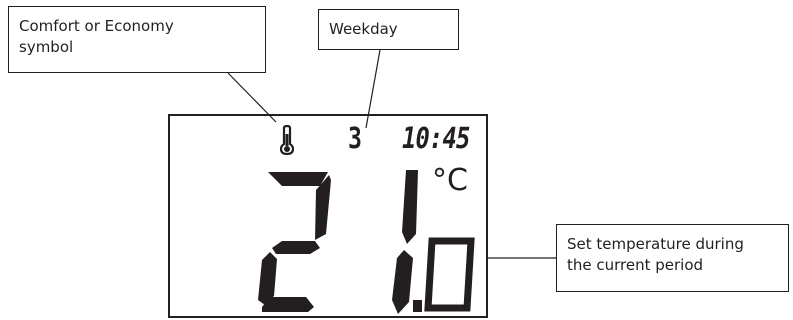 The width and height of the screenshot is (793, 320). Describe the element at coordinates (366, 242) in the screenshot. I see `temperature-digits` at that location.